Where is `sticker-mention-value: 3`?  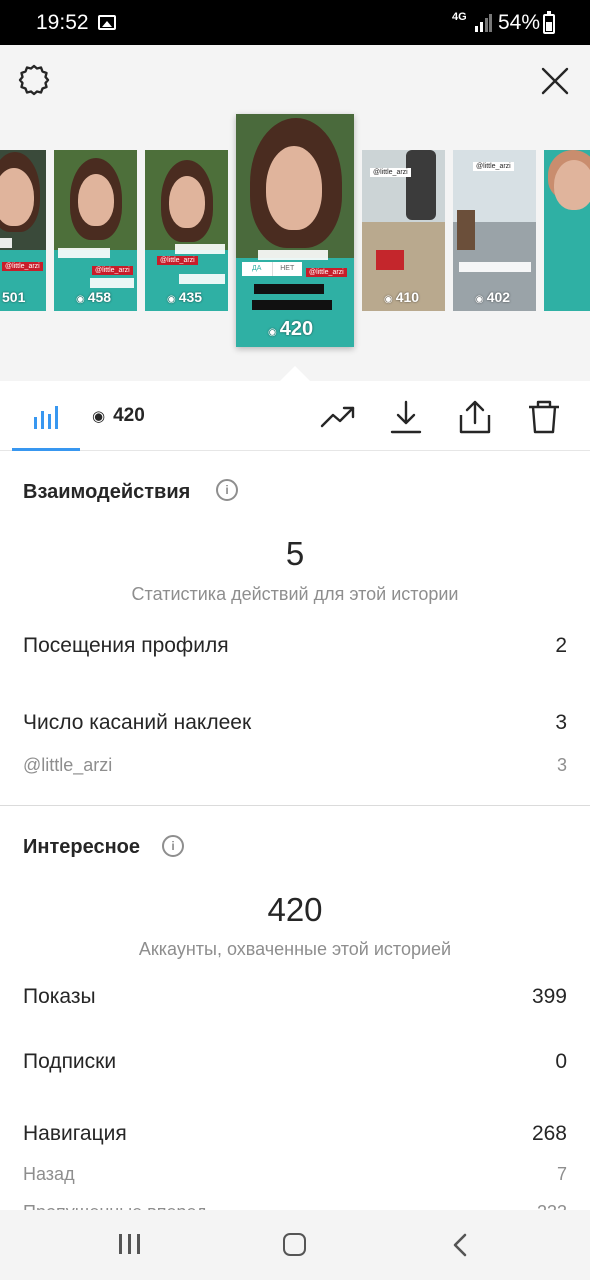
sticker-mention-value: 3 is located at coordinates (561, 765).